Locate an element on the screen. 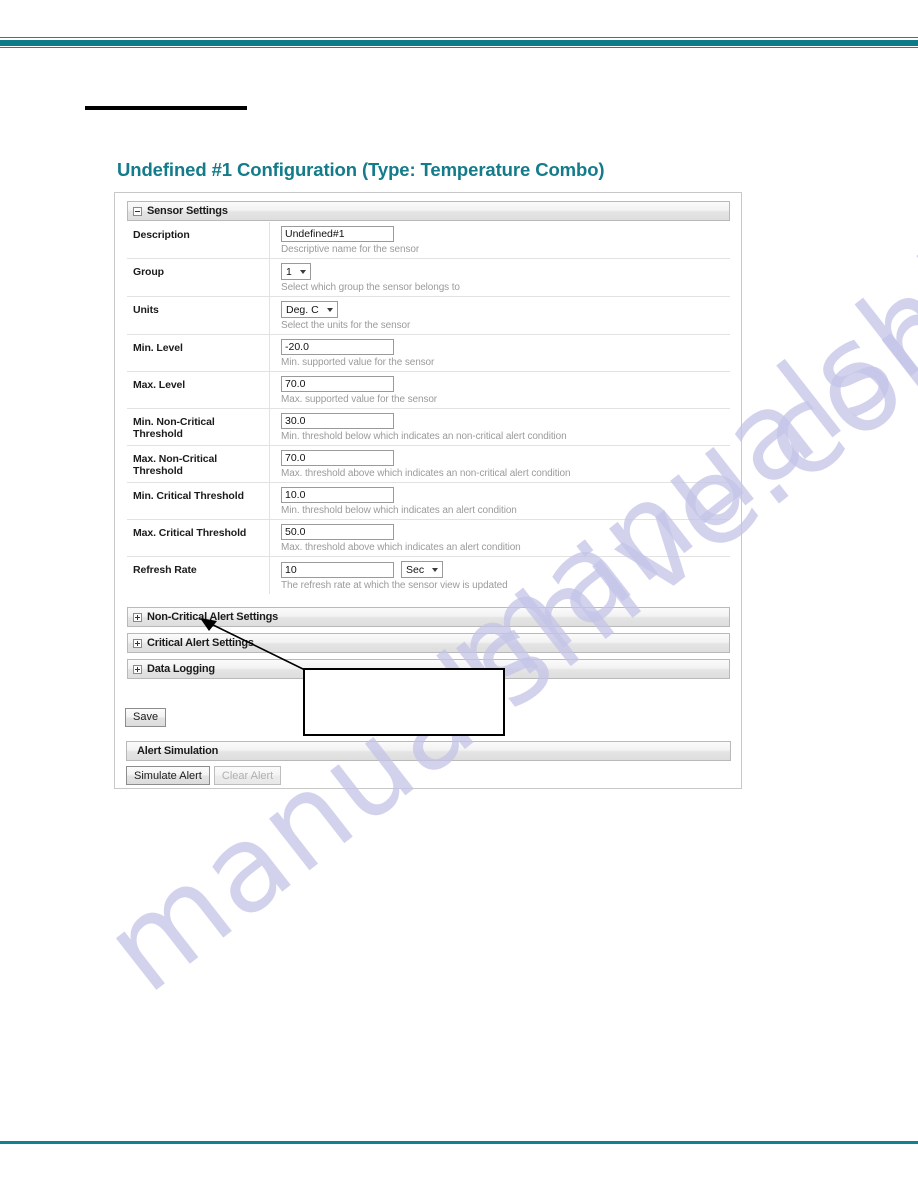 This screenshot has width=918, height=1188. max-critical-threshold-input is located at coordinates (337, 532).